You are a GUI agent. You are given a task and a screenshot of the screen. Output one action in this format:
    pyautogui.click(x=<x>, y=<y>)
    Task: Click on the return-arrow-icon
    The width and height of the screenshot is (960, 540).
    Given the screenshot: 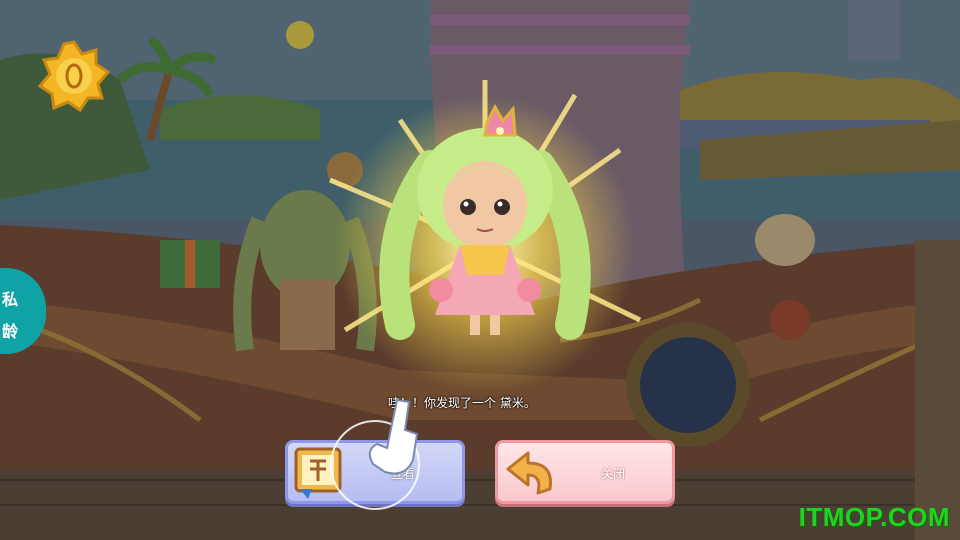 What is the action you would take?
    pyautogui.click(x=529, y=473)
    